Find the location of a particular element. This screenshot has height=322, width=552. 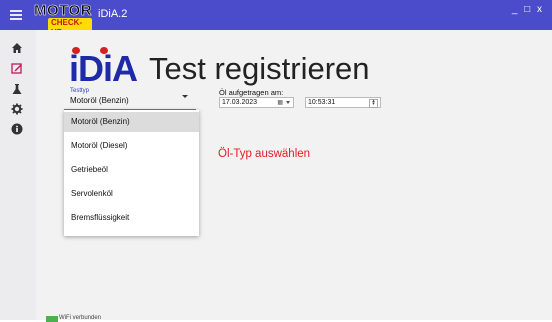

flask-icon is located at coordinates (17, 89).